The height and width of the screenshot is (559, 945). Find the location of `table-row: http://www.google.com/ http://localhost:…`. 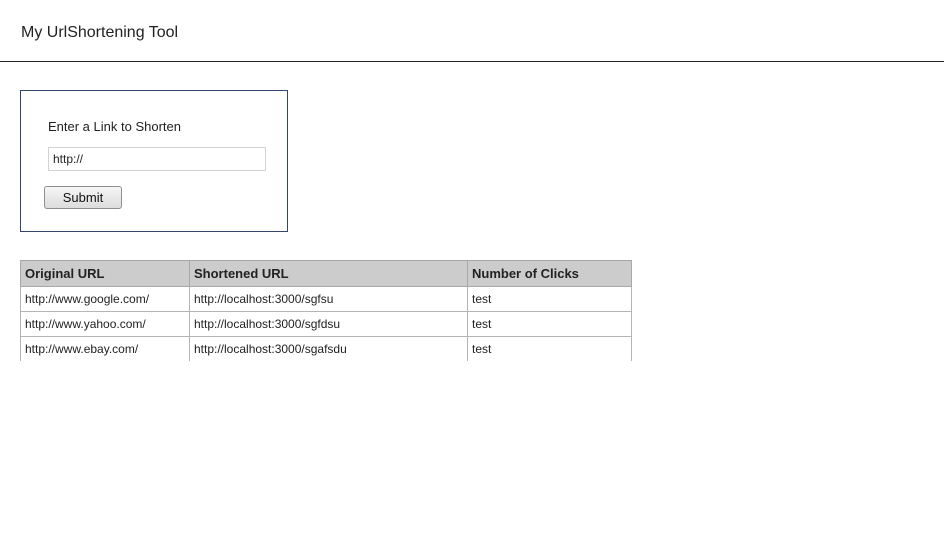

table-row: http://www.google.com/ http://localhost:… is located at coordinates (326, 299).